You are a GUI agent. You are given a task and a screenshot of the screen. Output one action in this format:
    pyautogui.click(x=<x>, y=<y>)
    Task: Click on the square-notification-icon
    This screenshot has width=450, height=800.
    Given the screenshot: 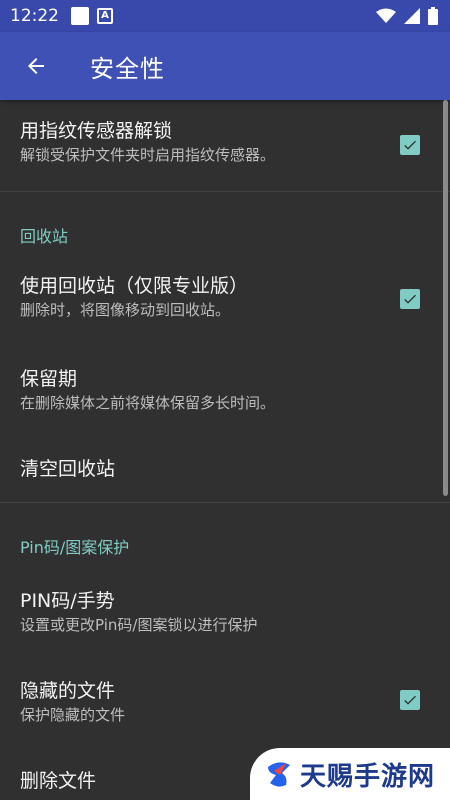 What is the action you would take?
    pyautogui.click(x=80, y=16)
    